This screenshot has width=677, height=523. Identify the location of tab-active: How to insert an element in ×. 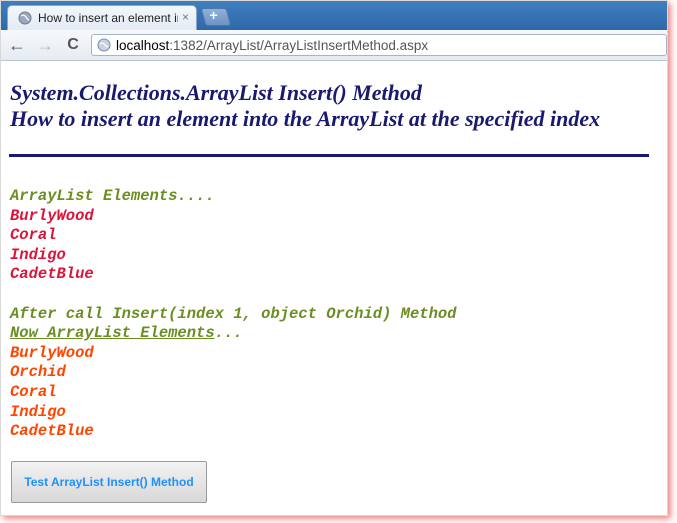
(102, 17).